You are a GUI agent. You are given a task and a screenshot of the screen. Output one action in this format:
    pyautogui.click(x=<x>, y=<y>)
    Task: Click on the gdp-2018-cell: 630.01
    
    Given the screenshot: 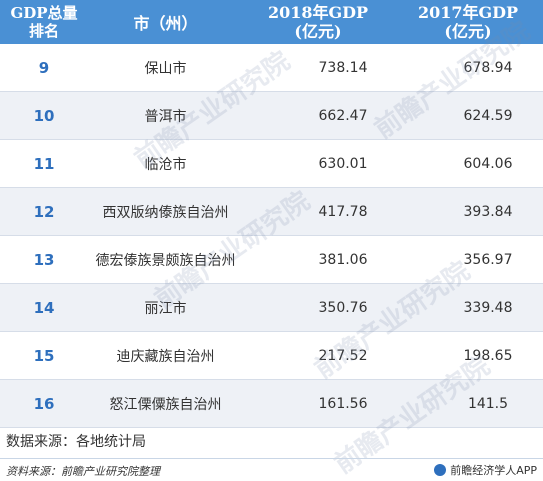 What is the action you would take?
    pyautogui.click(x=343, y=163)
    